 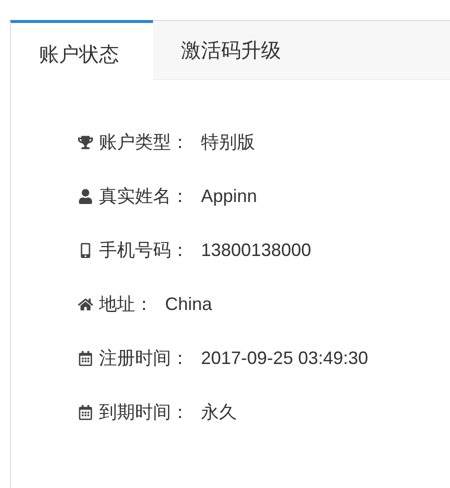 What do you see at coordinates (228, 142) in the screenshot?
I see `field-value: 特别版` at bounding box center [228, 142].